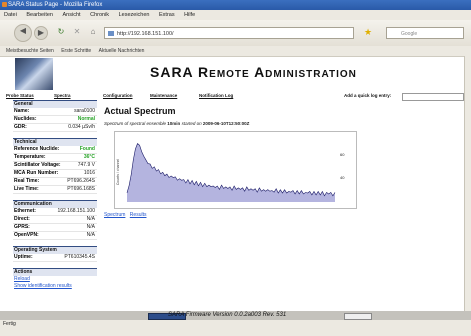 The width and height of the screenshot is (471, 336). What do you see at coordinates (30, 157) in the screenshot?
I see `row-label: Temperature:` at bounding box center [30, 157].